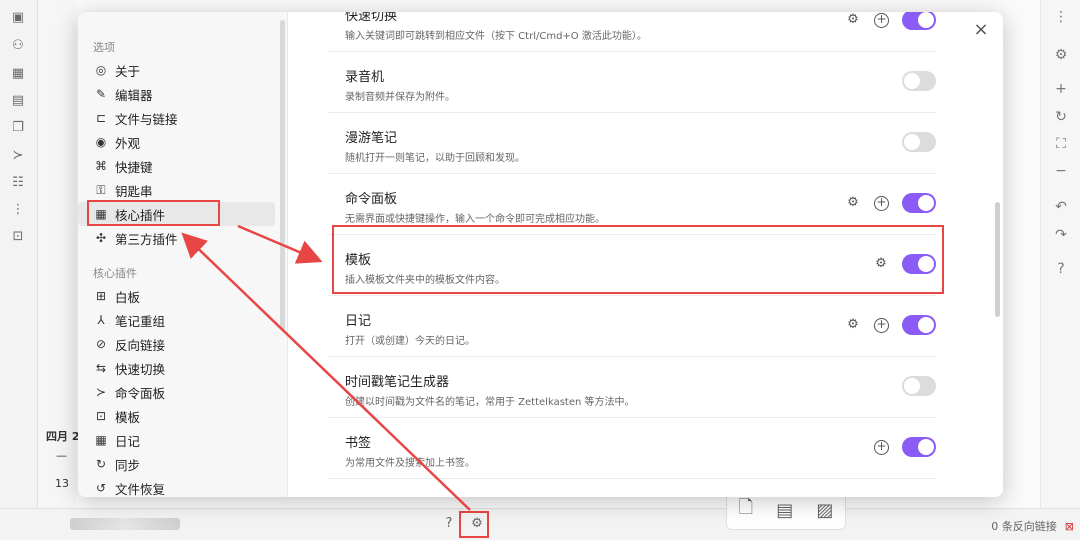 The image size is (1080, 540). Describe the element at coordinates (1061, 117) in the screenshot. I see `reset-icon: ↻` at that location.